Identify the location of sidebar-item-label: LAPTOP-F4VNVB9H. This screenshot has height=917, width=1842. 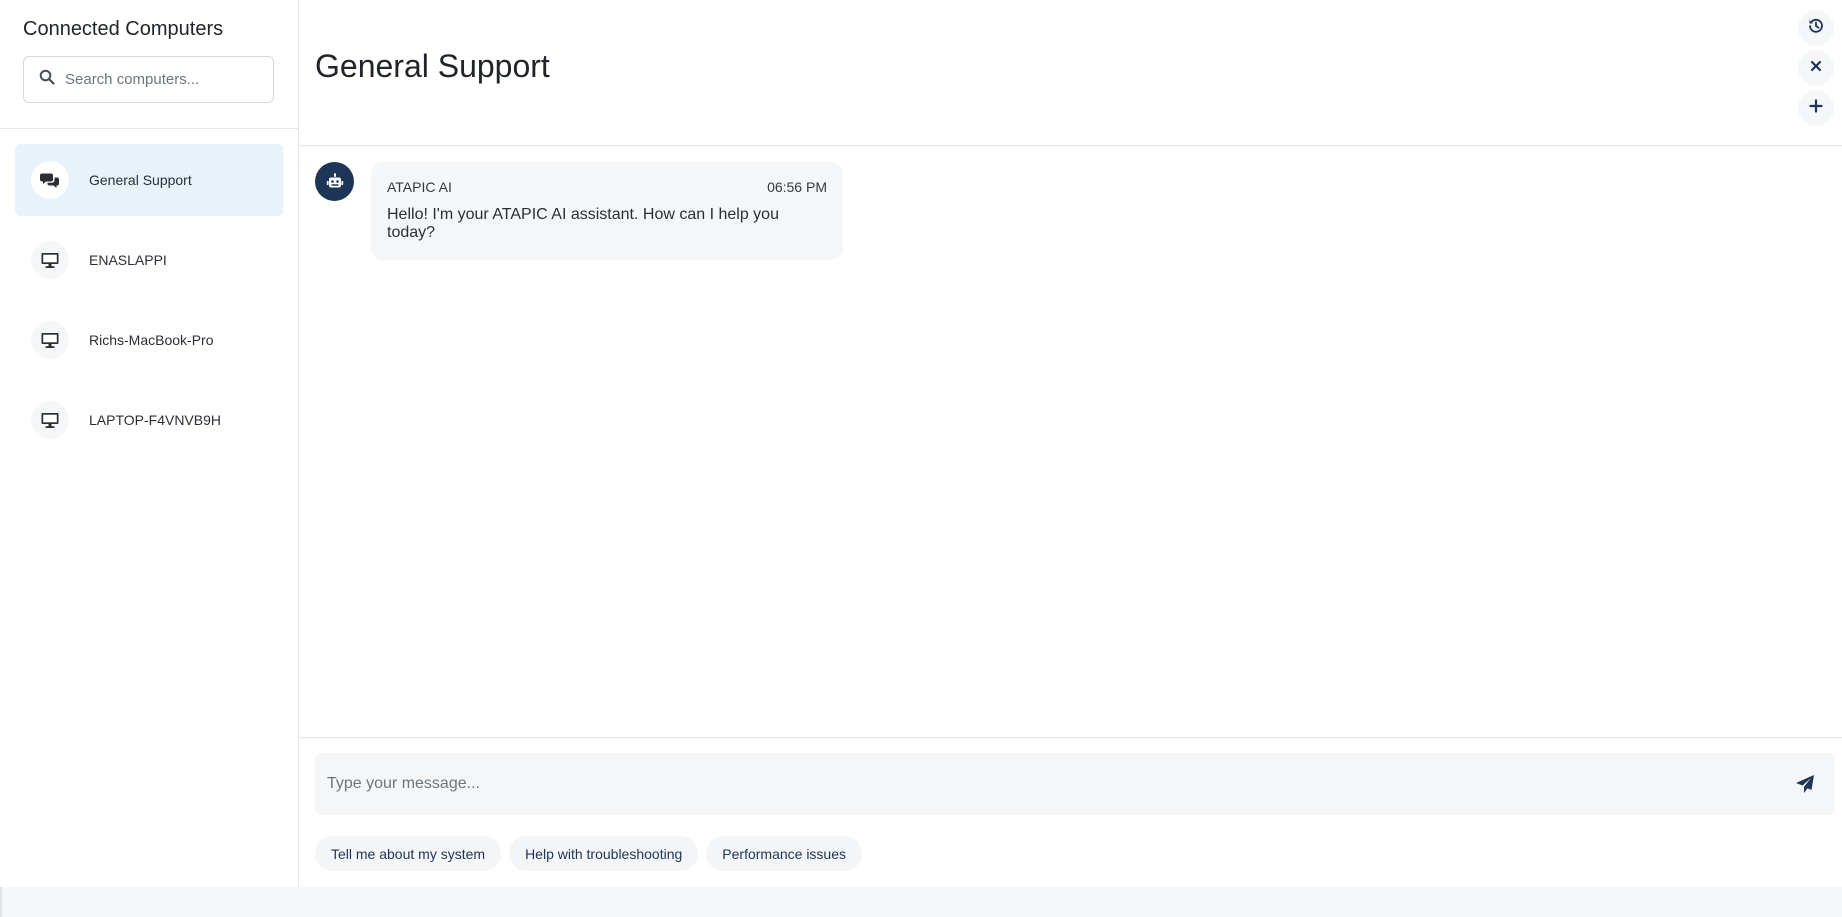
(155, 420).